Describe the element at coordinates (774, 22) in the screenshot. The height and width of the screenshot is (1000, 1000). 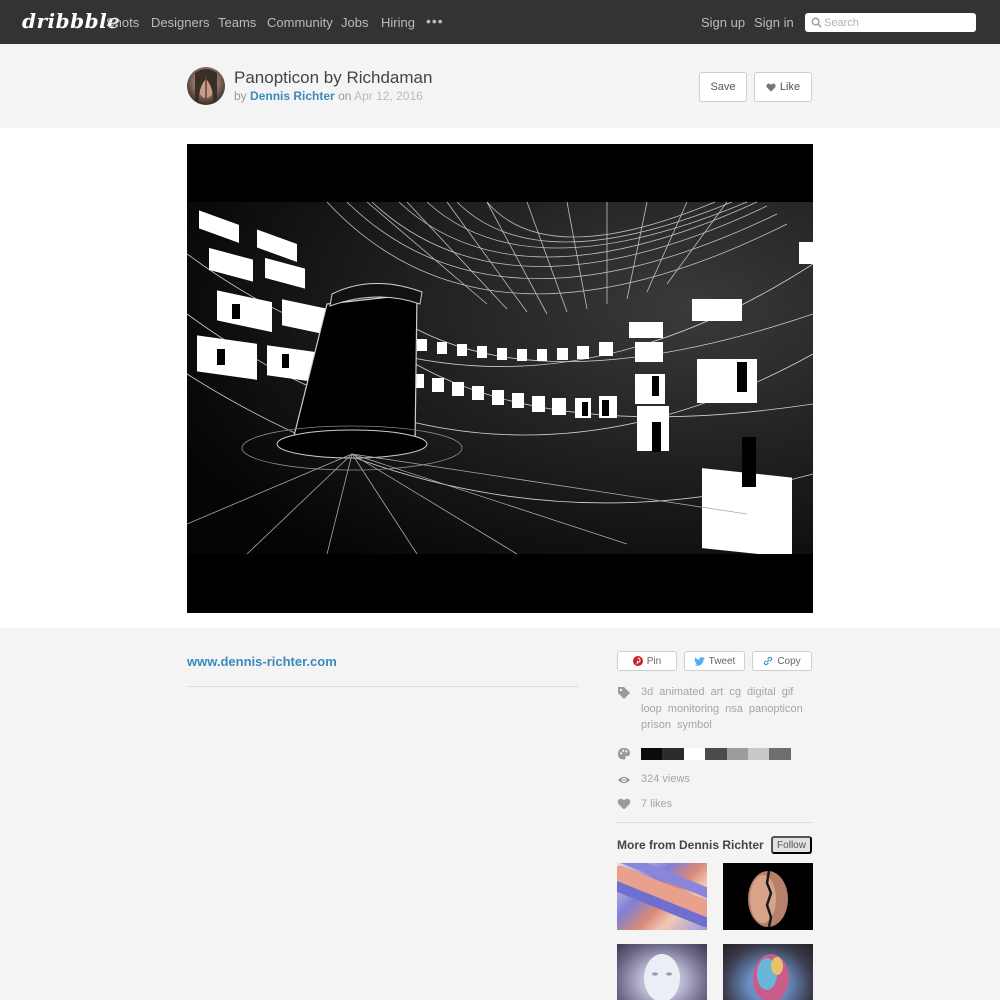
I see `sign-in-link: Sign in` at that location.